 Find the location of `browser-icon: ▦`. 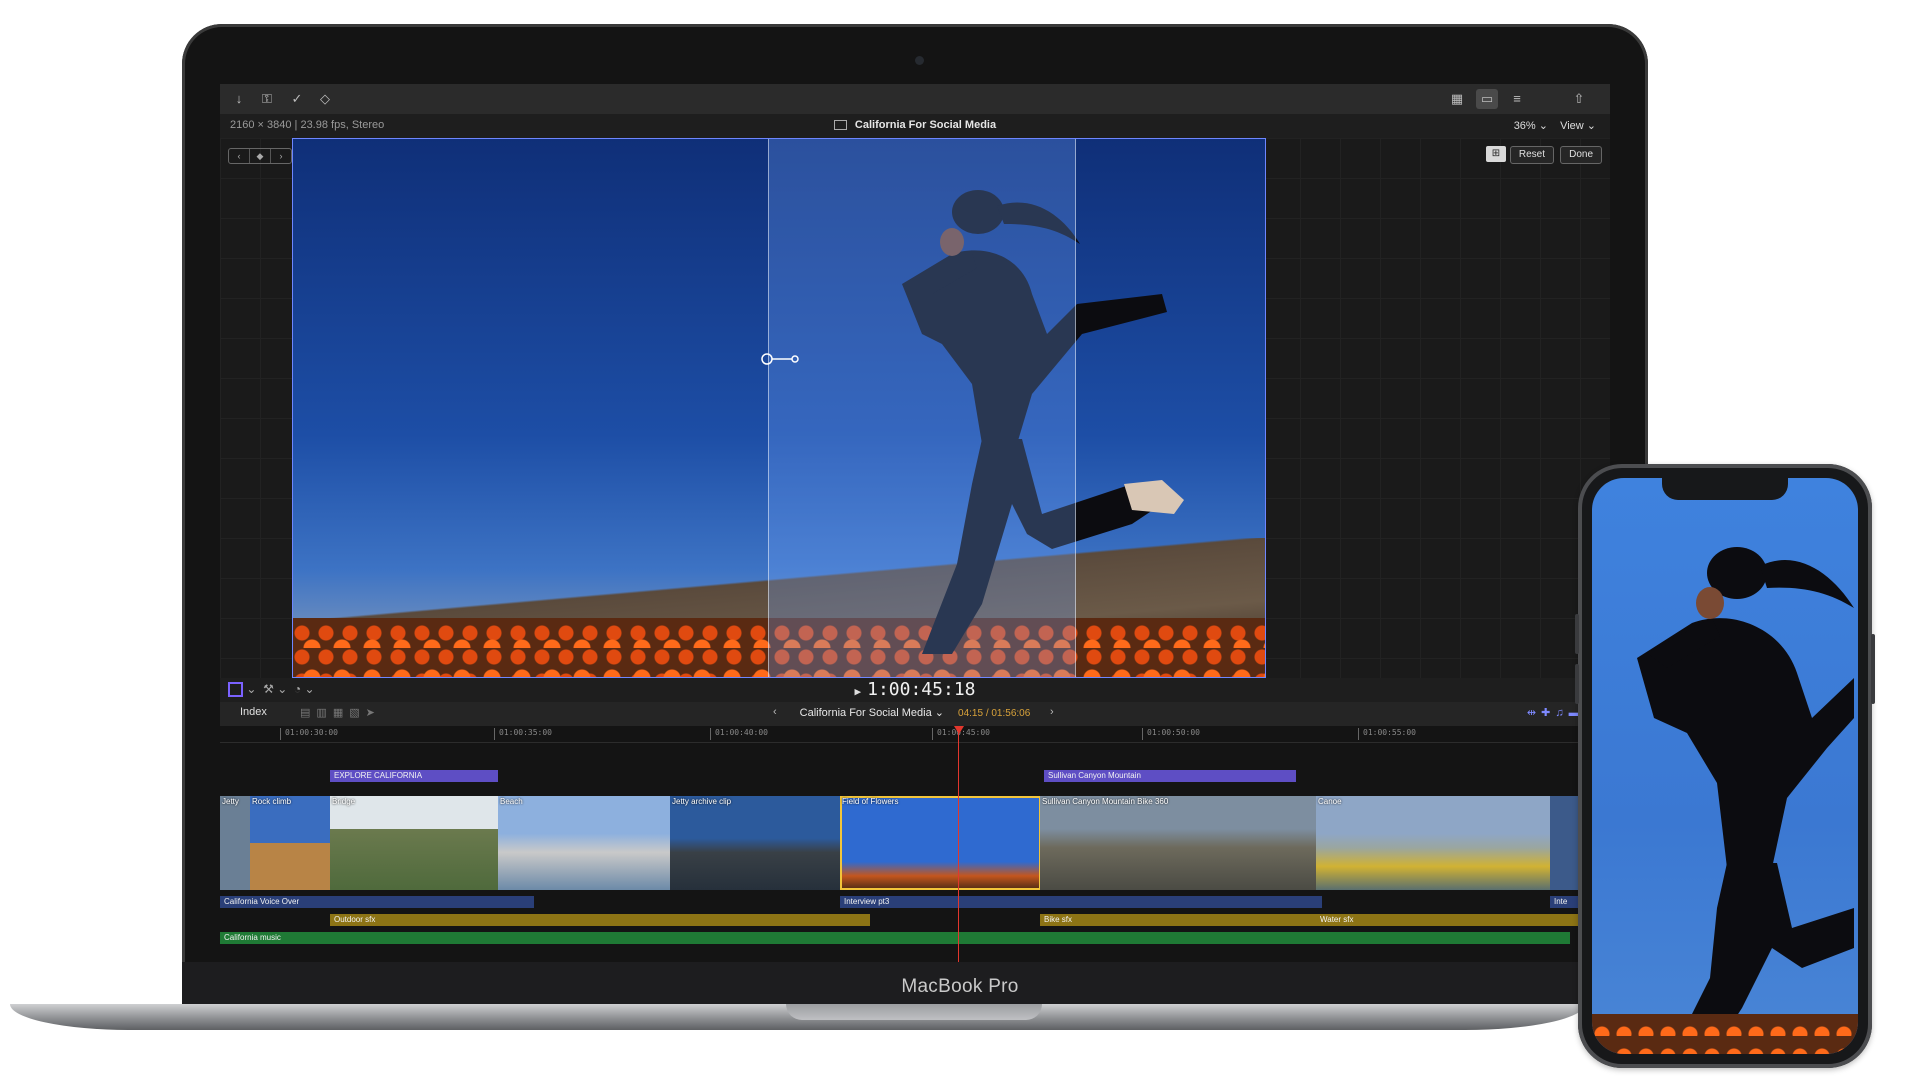

browser-icon: ▦ is located at coordinates (1457, 99).